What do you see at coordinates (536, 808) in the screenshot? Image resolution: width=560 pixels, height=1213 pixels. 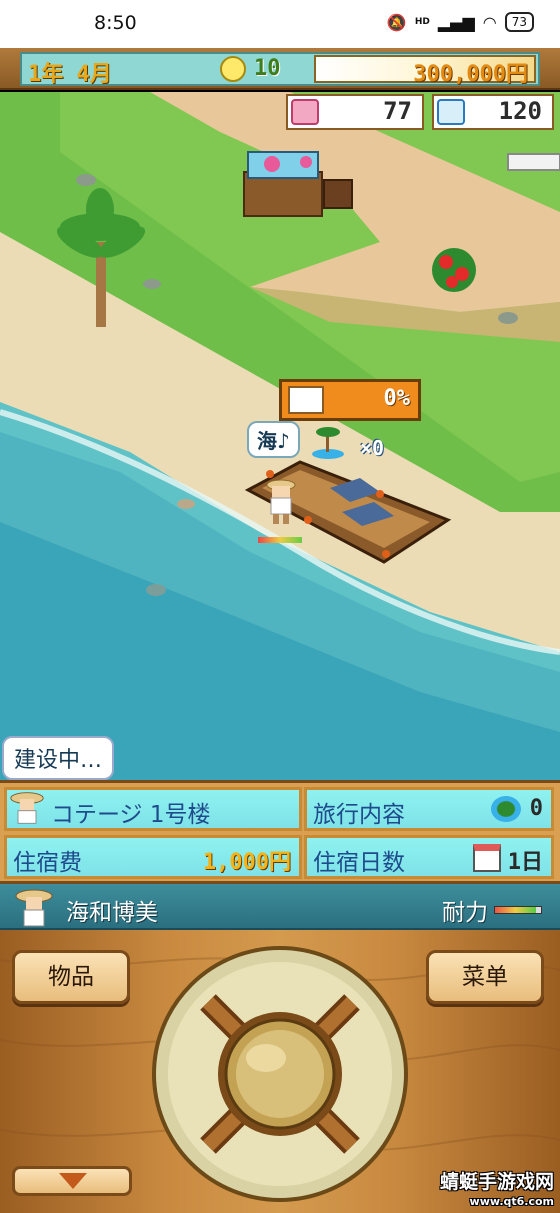 I see `tour-content-value: 0` at bounding box center [536, 808].